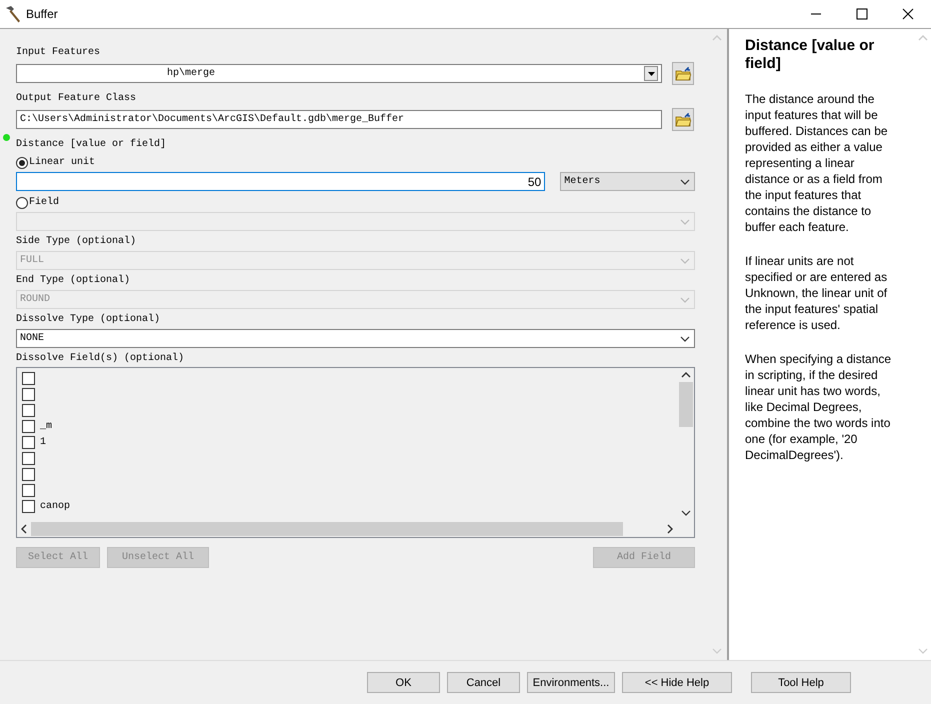 This screenshot has width=931, height=704. What do you see at coordinates (651, 74) in the screenshot?
I see `dropdown-arrow-icon` at bounding box center [651, 74].